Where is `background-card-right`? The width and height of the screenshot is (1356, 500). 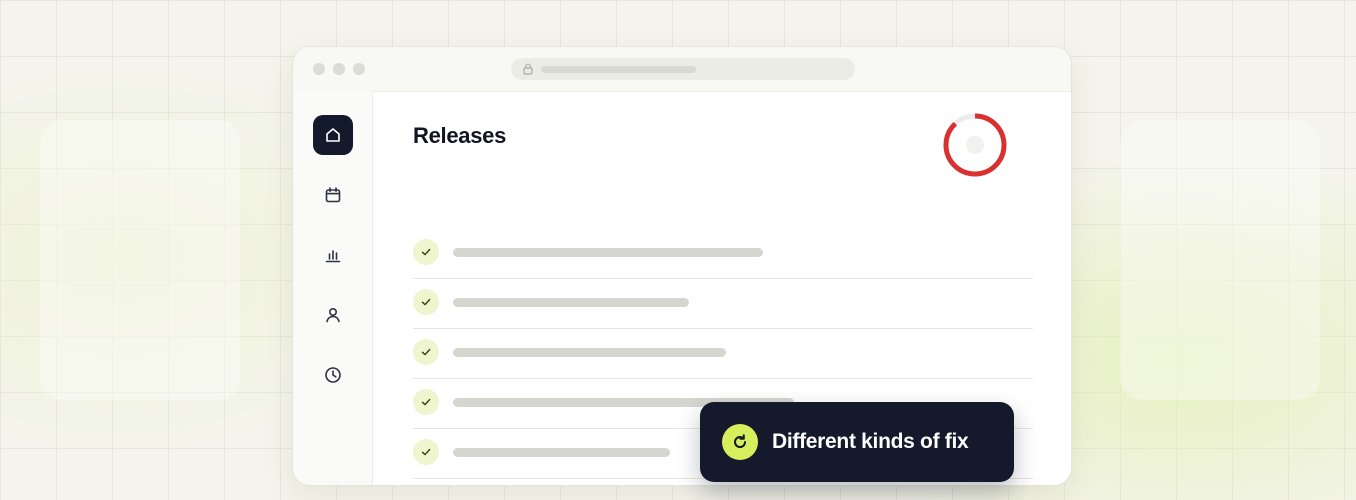 background-card-right is located at coordinates (1220, 260).